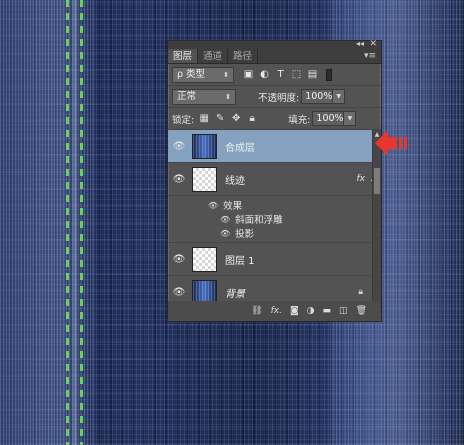 This screenshot has height=445, width=464. What do you see at coordinates (312, 74) in the screenshot?
I see `smart-object-filter-icon: ▤` at bounding box center [312, 74].